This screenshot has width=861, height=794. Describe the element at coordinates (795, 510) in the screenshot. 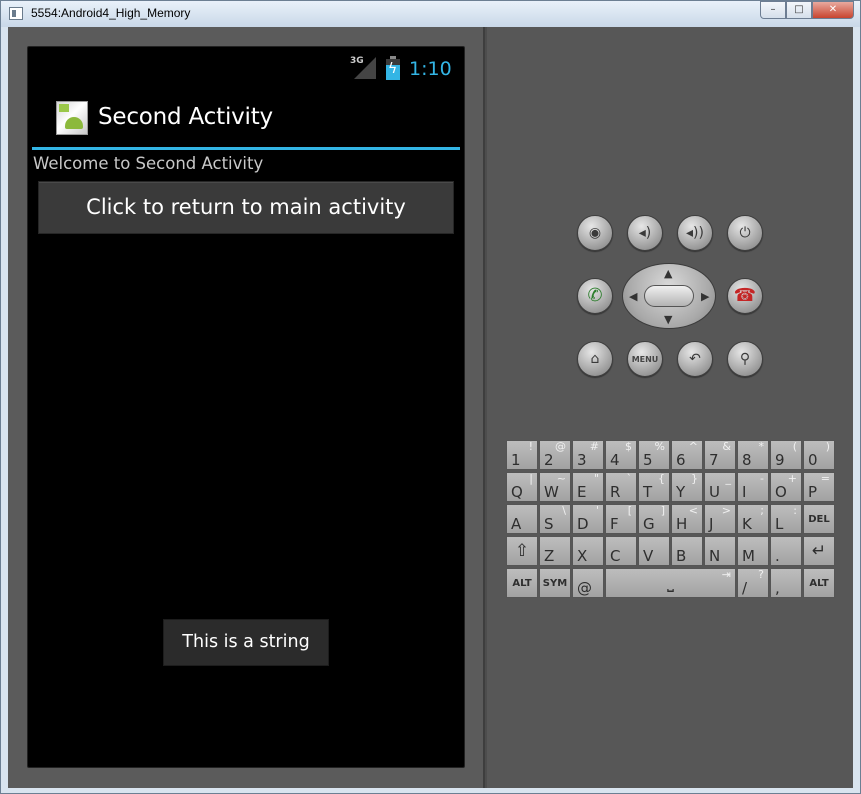

I see `key-alt-label: :` at that location.